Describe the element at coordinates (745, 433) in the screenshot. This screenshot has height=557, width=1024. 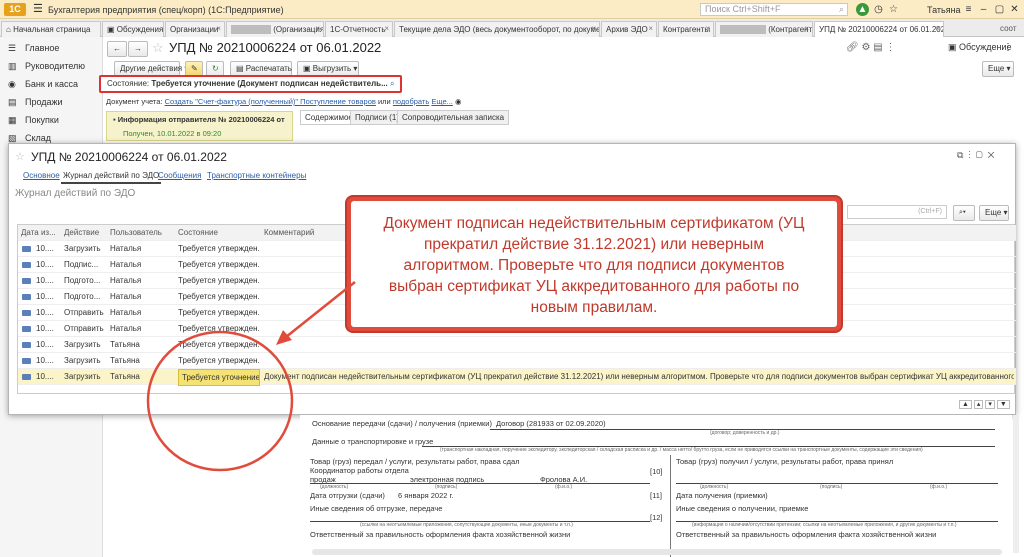
I see `basis-hint: (договор; доверенность и др.)` at that location.